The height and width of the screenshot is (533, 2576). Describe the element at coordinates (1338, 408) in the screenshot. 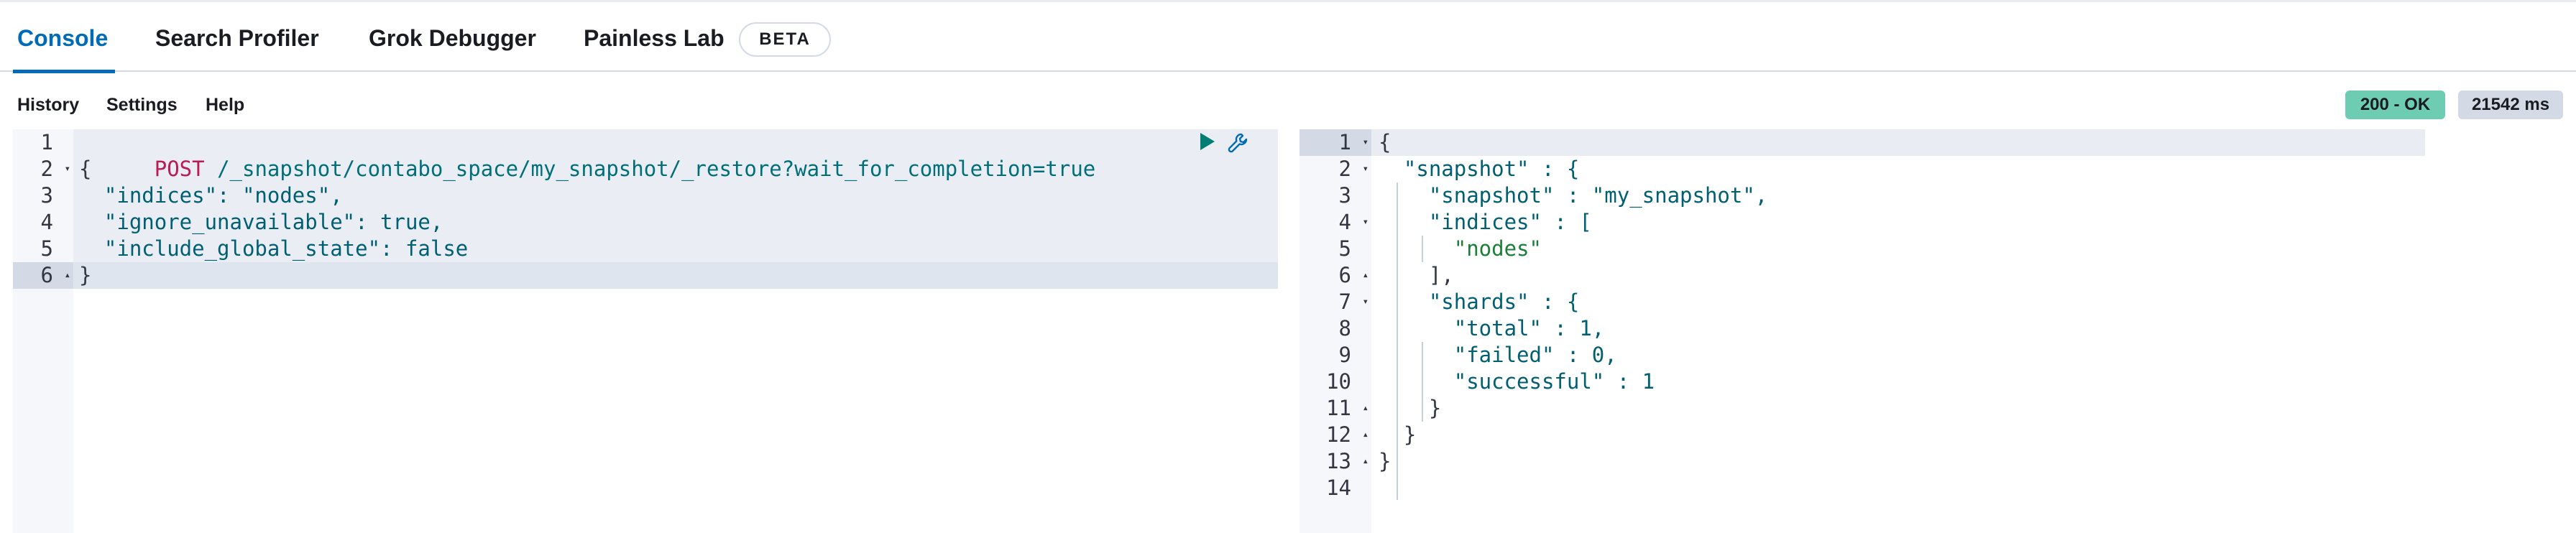

I see `line-number: 11` at that location.